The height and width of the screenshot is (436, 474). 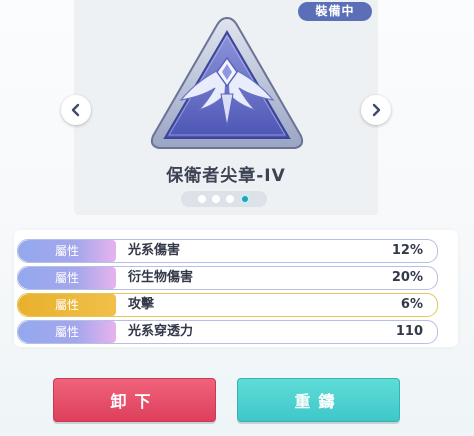 I want to click on previous-button, so click(x=76, y=110).